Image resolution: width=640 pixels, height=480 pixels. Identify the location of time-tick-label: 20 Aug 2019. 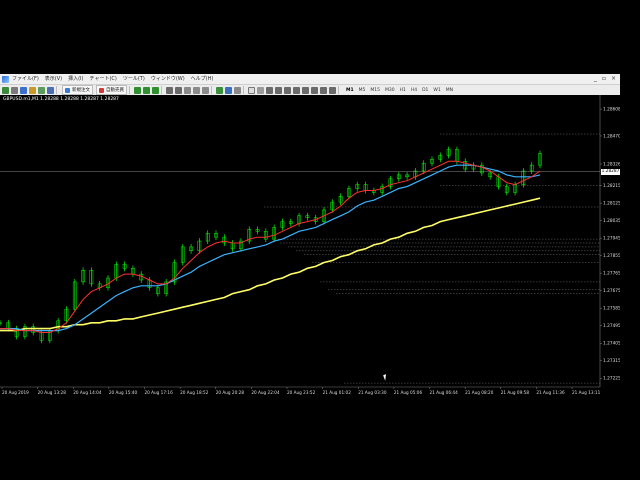
(15, 392).